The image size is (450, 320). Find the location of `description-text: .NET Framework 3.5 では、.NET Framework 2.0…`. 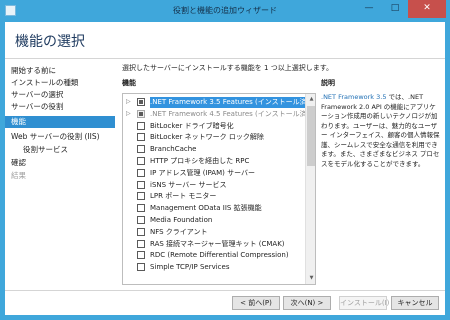

description-text: .NET Framework 3.5 では、.NET Framework 2.0… is located at coordinates (381, 131).